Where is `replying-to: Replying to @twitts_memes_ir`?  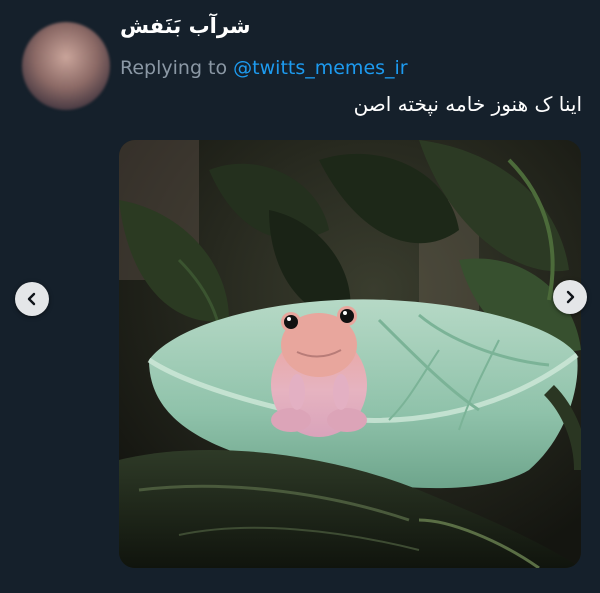
replying-to: Replying to @twitts_memes_ir is located at coordinates (264, 68).